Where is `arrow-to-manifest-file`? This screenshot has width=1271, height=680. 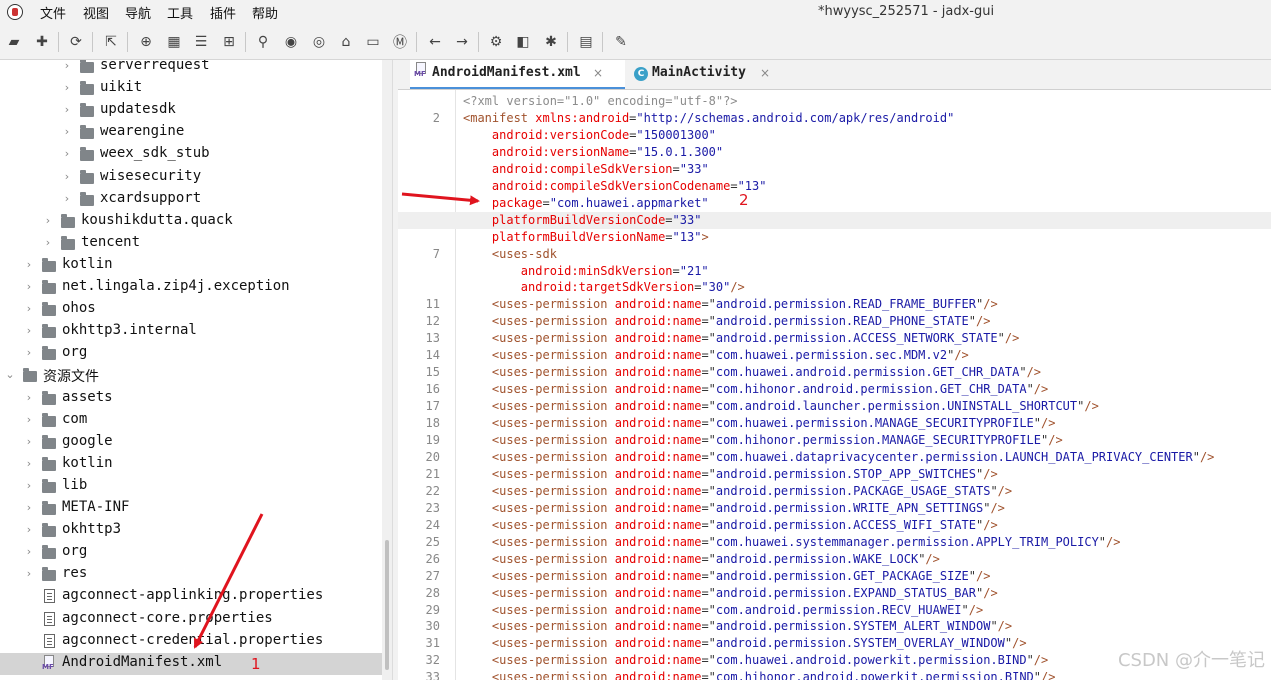
arrow-to-manifest-file is located at coordinates (228, 581).